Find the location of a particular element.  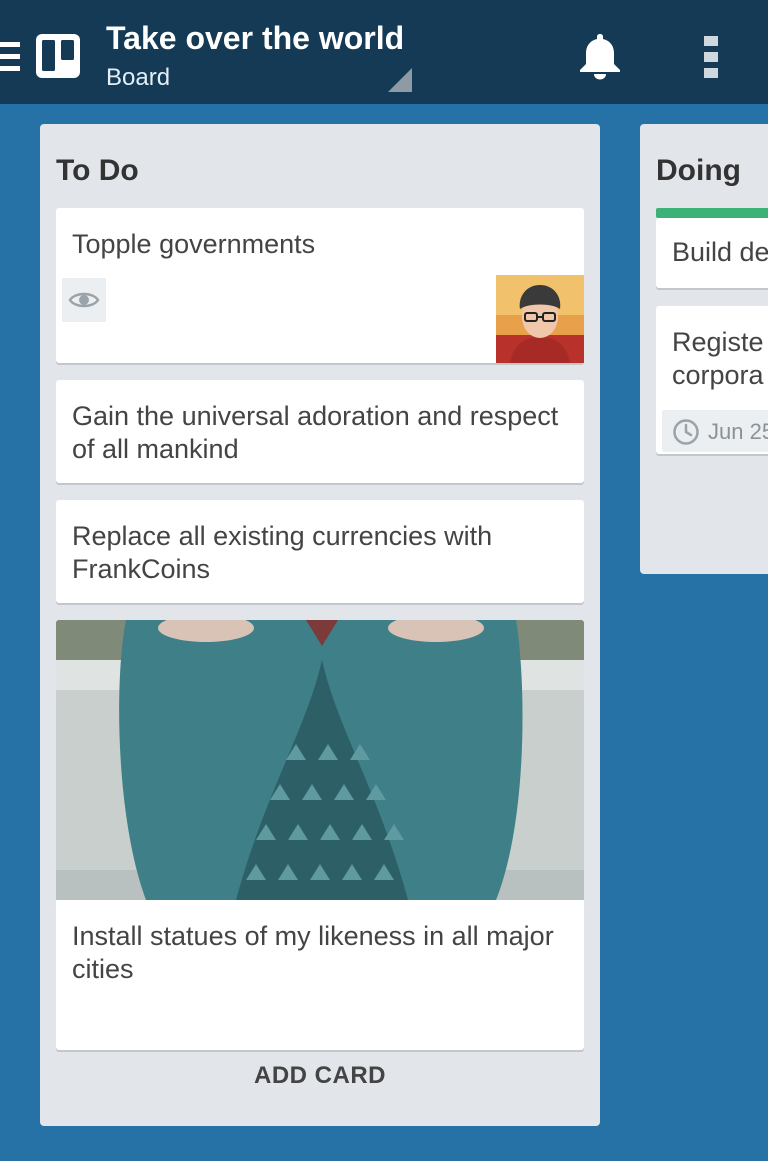

watch-badge is located at coordinates (84, 300).